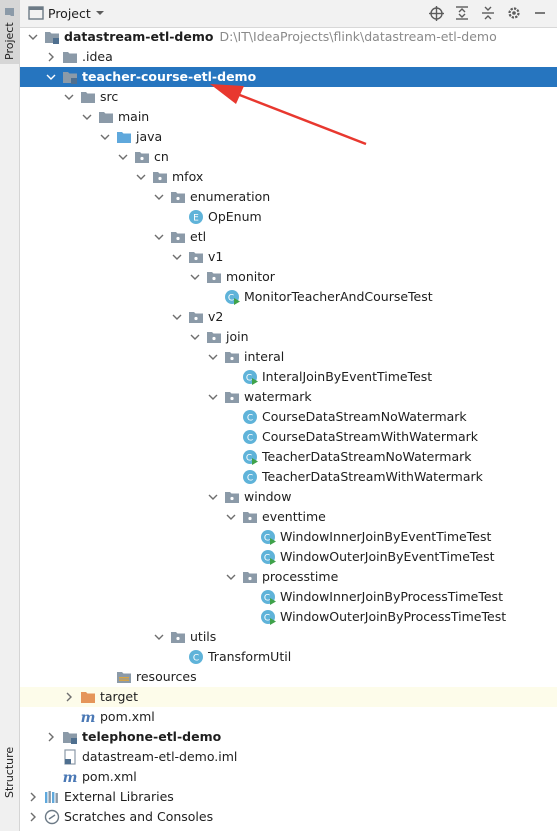 The width and height of the screenshot is (557, 831). I want to click on tree-node: watermark, so click(288, 397).